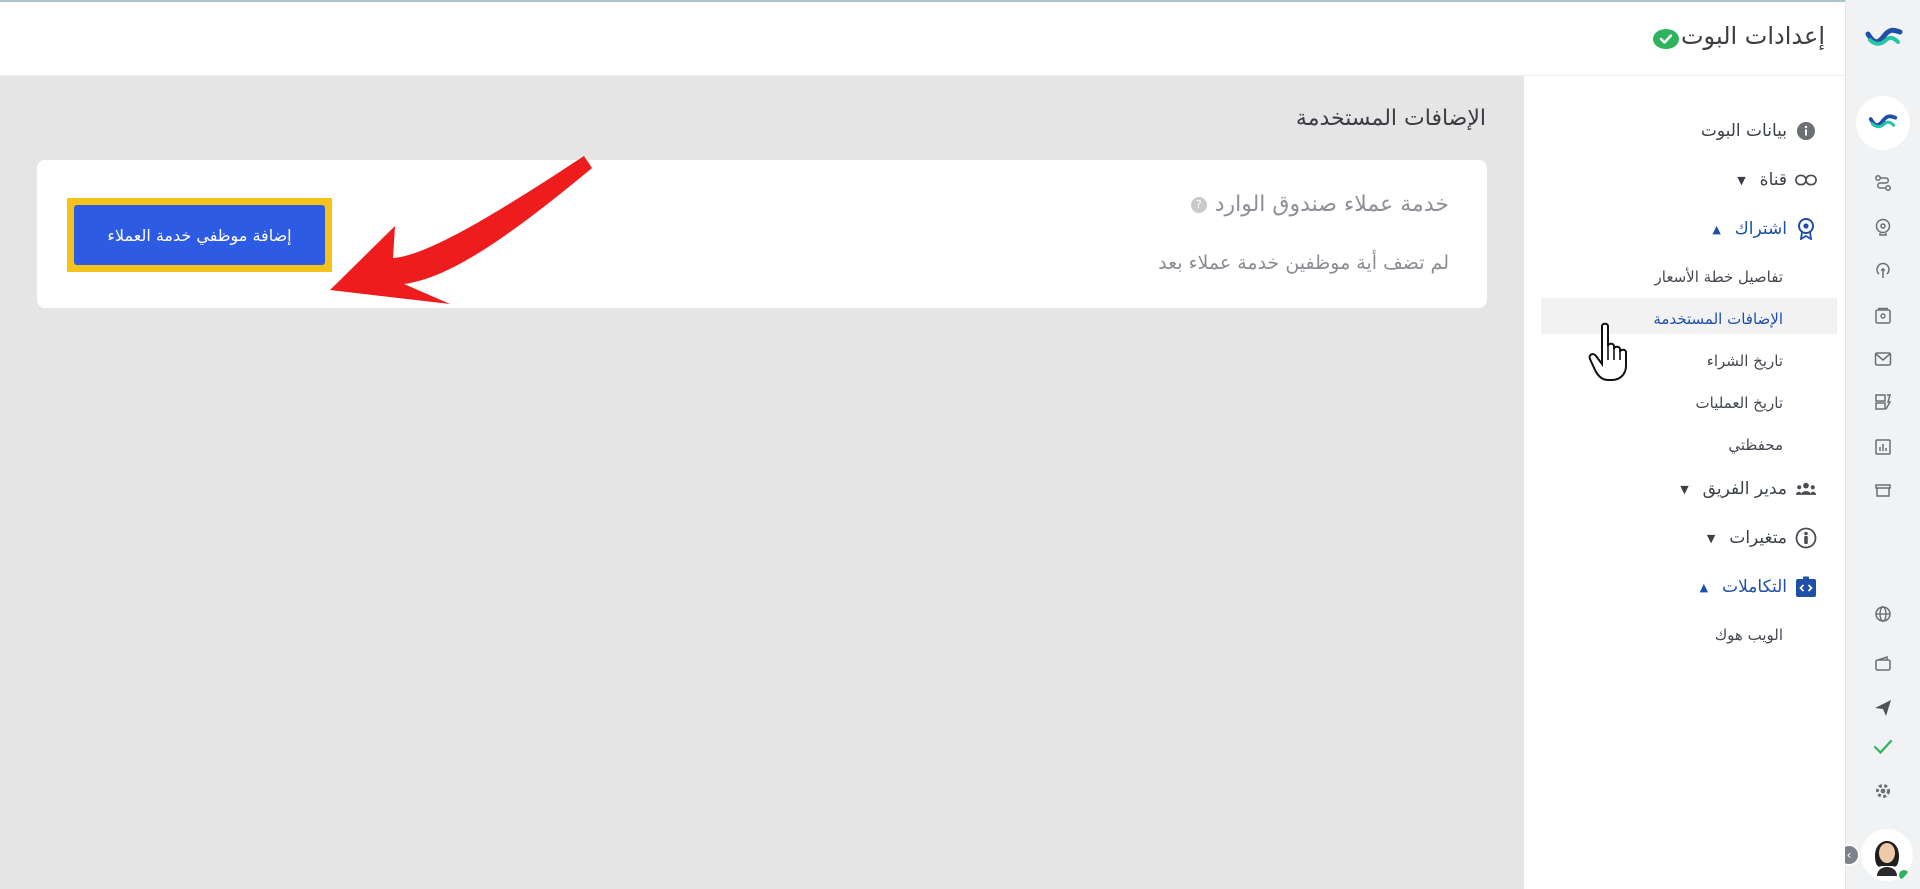 This screenshot has height=889, width=1920. I want to click on header-title: إعدادات البوت, so click(1752, 36).